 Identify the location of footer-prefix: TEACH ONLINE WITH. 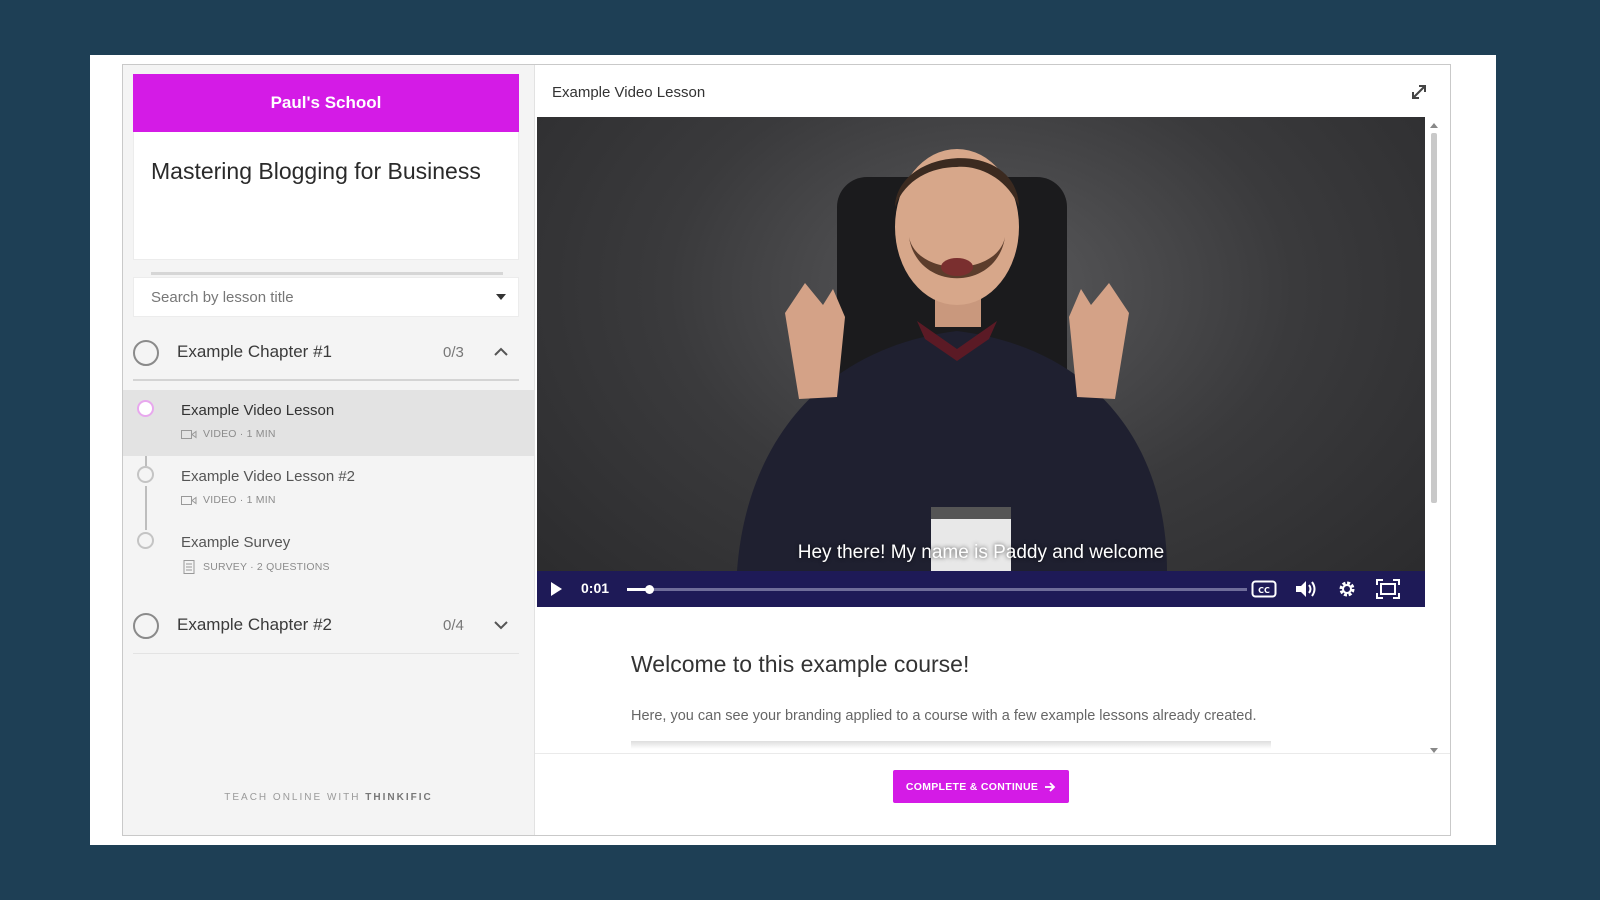
(292, 797).